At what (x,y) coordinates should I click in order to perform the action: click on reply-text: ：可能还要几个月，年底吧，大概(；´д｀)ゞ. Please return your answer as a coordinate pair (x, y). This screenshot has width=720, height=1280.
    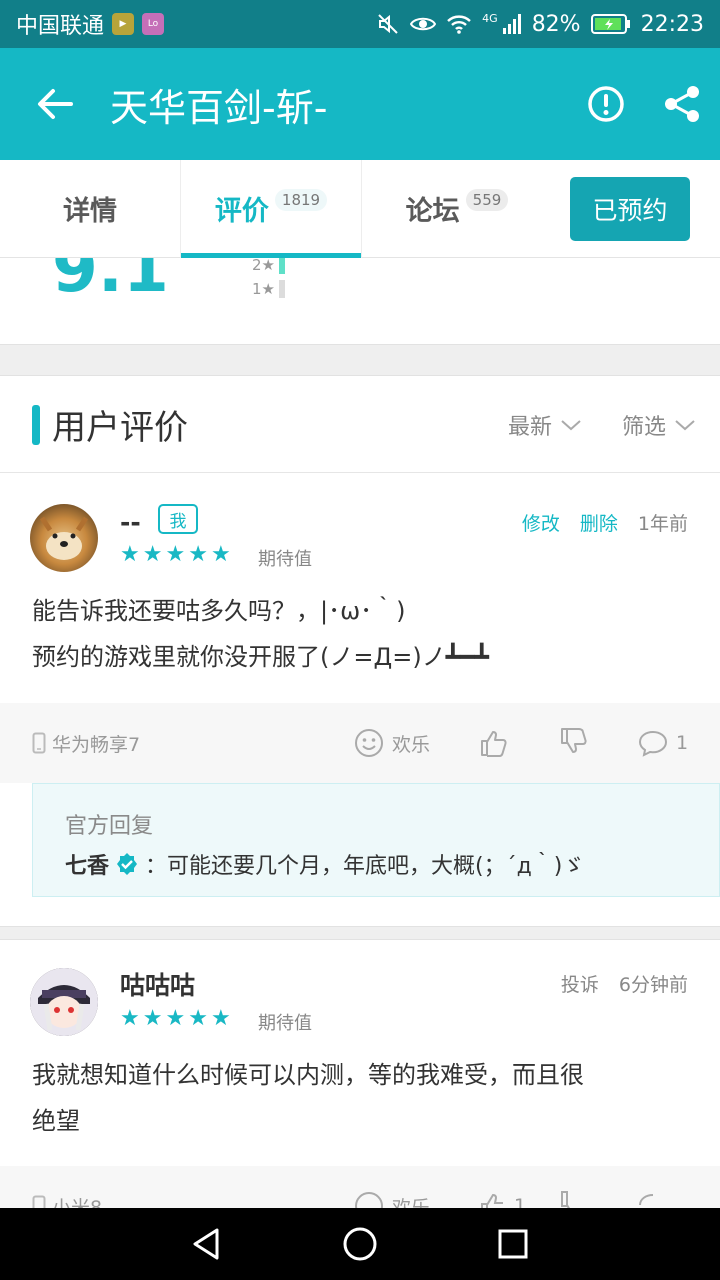
    Looking at the image, I should click on (365, 866).